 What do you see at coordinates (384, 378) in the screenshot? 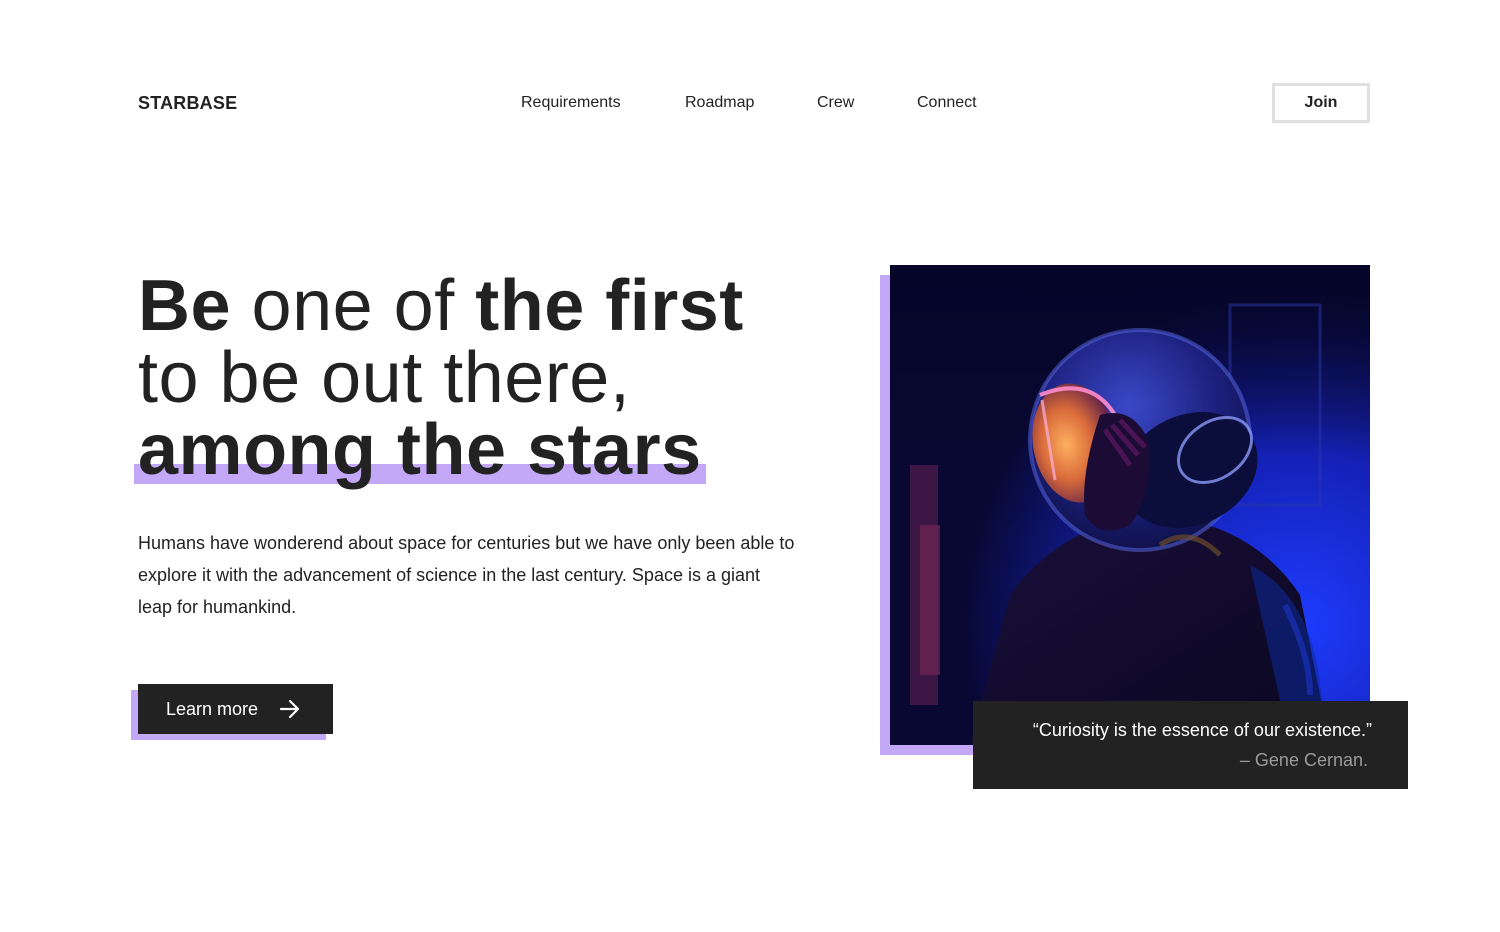
I see `headline-line-2: to be out there,` at bounding box center [384, 378].